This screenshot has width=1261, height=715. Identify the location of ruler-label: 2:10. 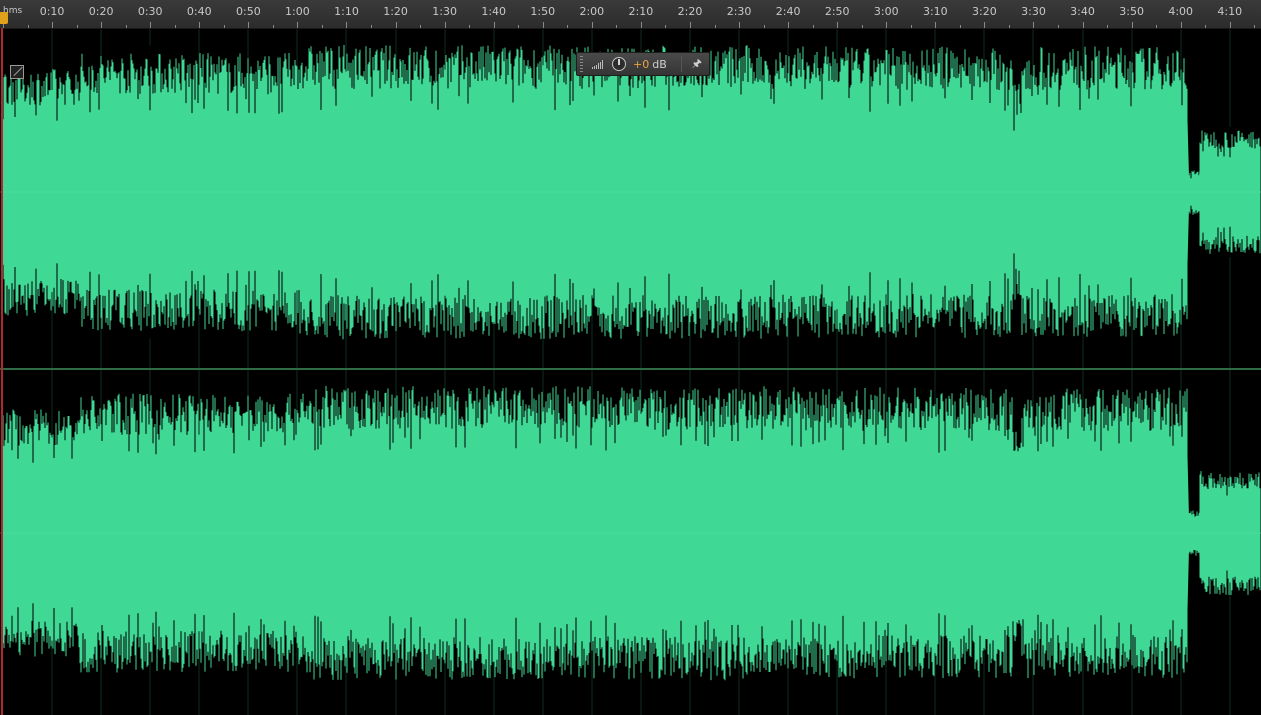
(641, 11).